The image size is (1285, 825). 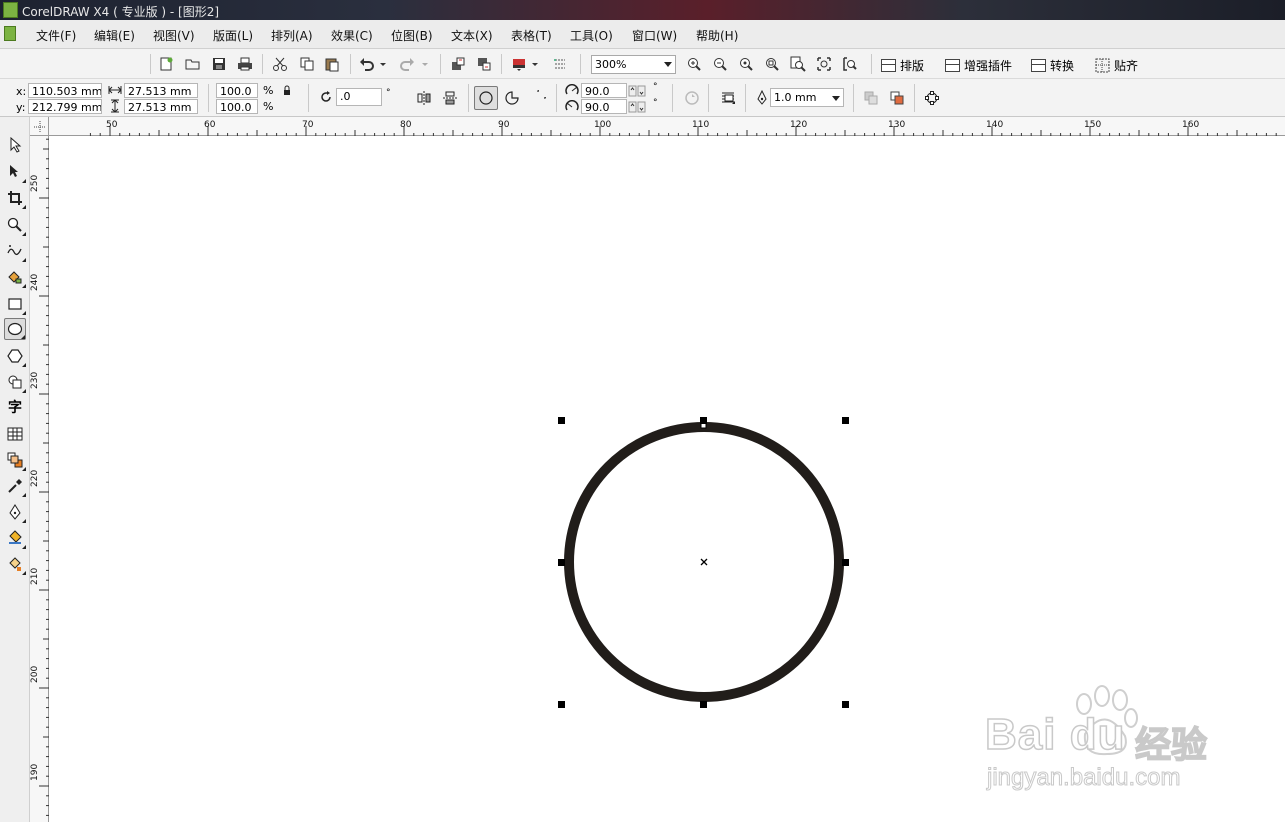 What do you see at coordinates (538, 98) in the screenshot?
I see `arc-mode-icon` at bounding box center [538, 98].